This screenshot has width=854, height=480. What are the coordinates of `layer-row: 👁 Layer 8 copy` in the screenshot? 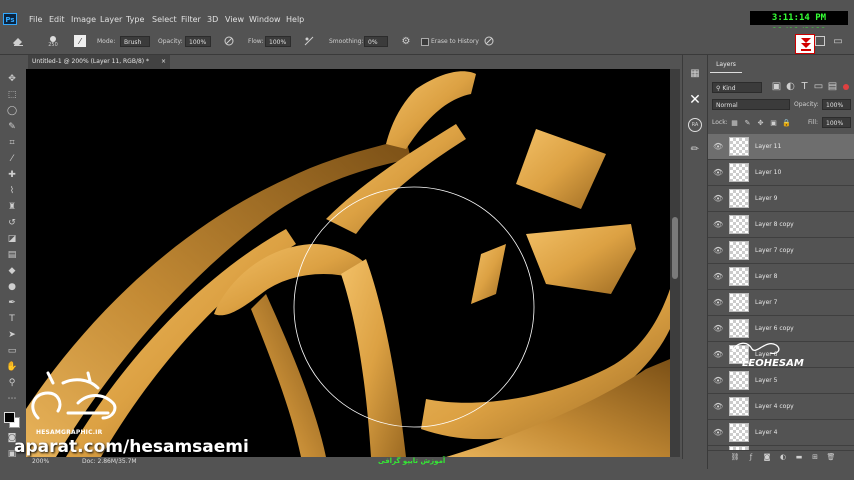 It's located at (781, 225).